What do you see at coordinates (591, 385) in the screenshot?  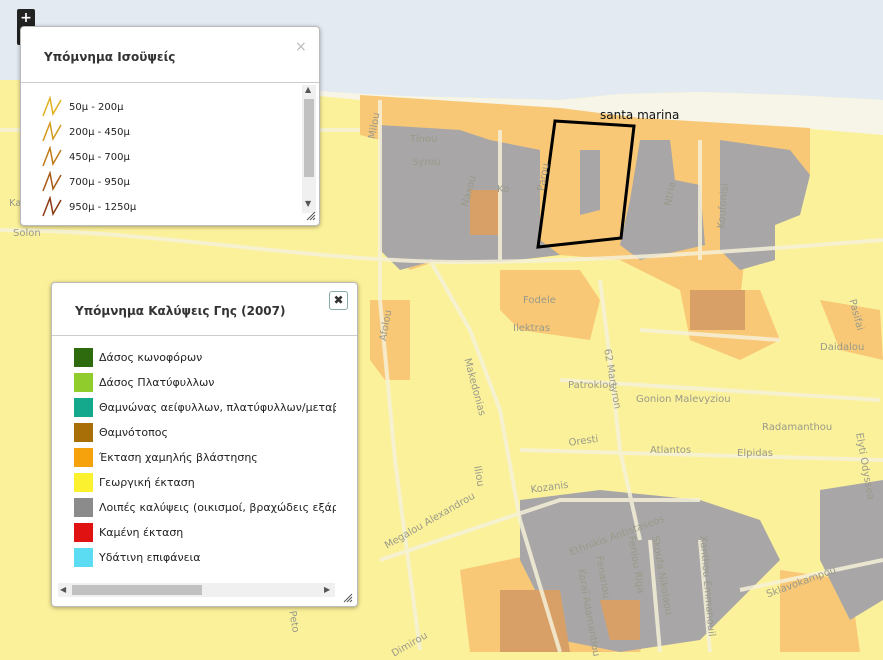 I see `street-label: Patroklou` at bounding box center [591, 385].